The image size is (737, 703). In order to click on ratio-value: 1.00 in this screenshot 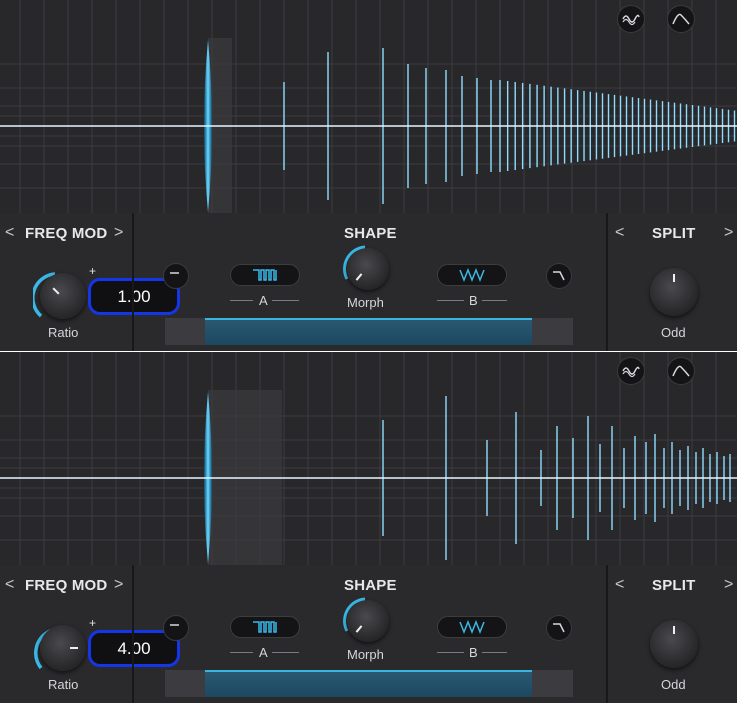, I will do `click(134, 296)`.